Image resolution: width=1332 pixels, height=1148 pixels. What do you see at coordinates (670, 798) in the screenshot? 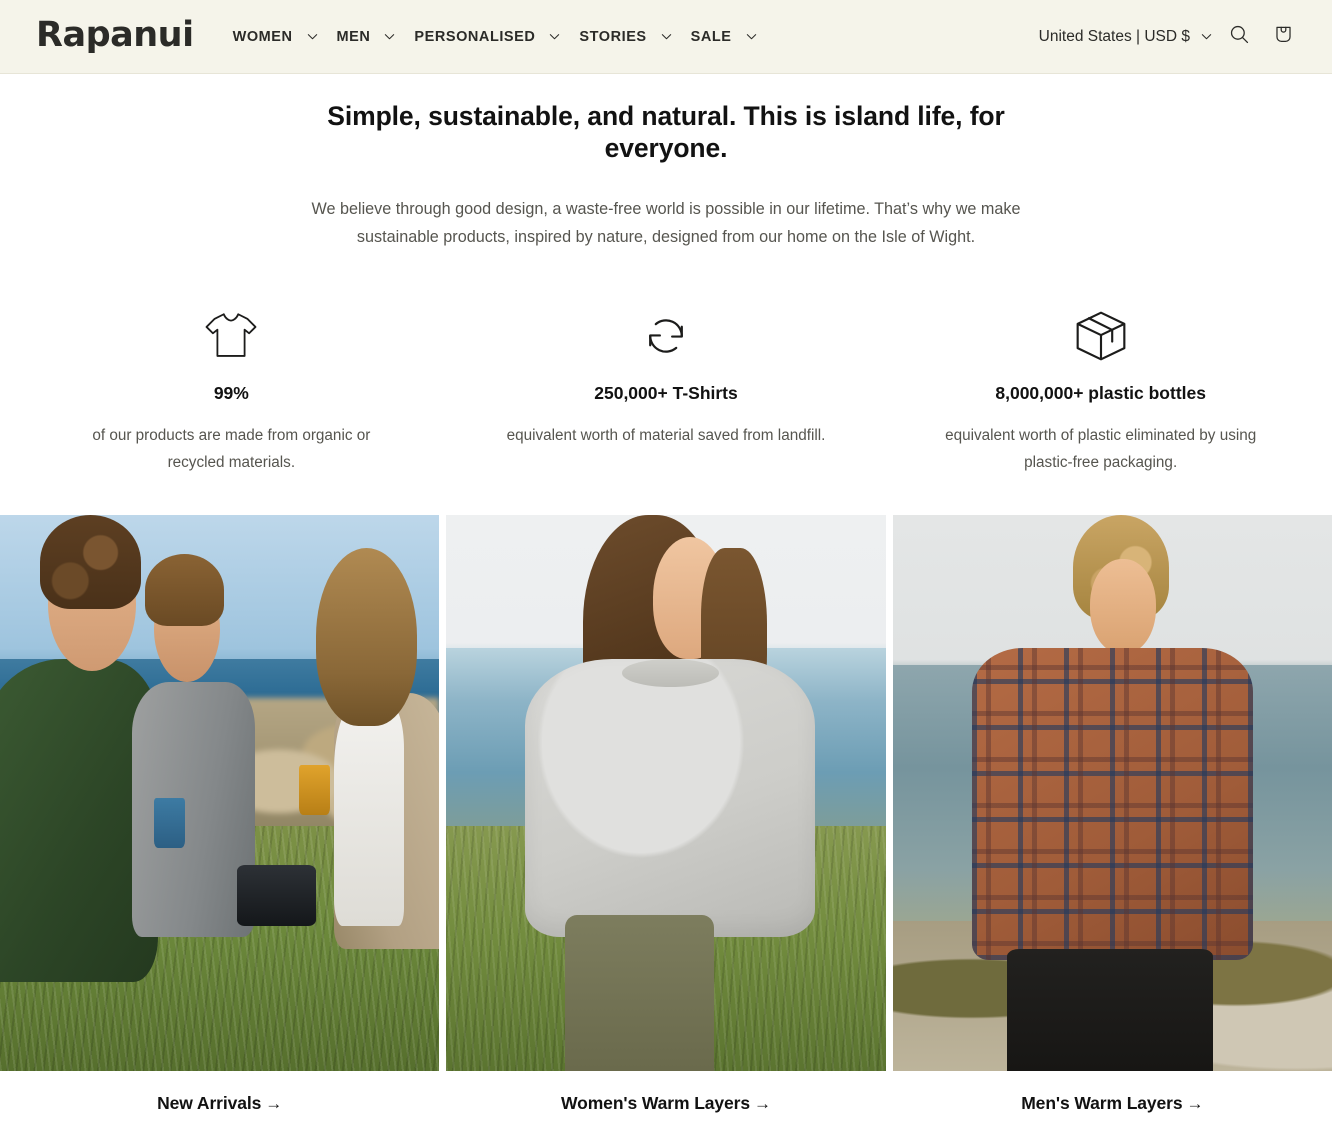
I see `photo-grey-jumper` at bounding box center [670, 798].